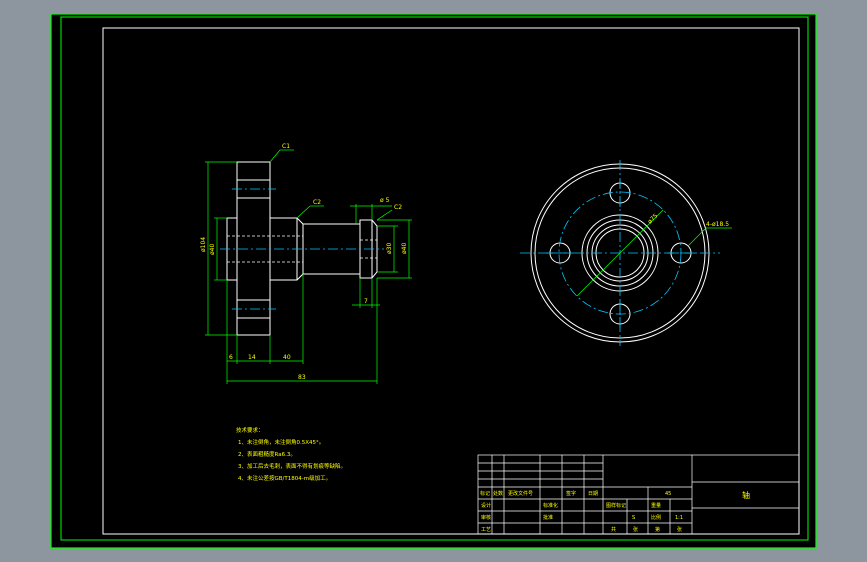 The image size is (867, 562). Describe the element at coordinates (571, 493) in the screenshot. I see `tb-header-sign: 签字` at that location.